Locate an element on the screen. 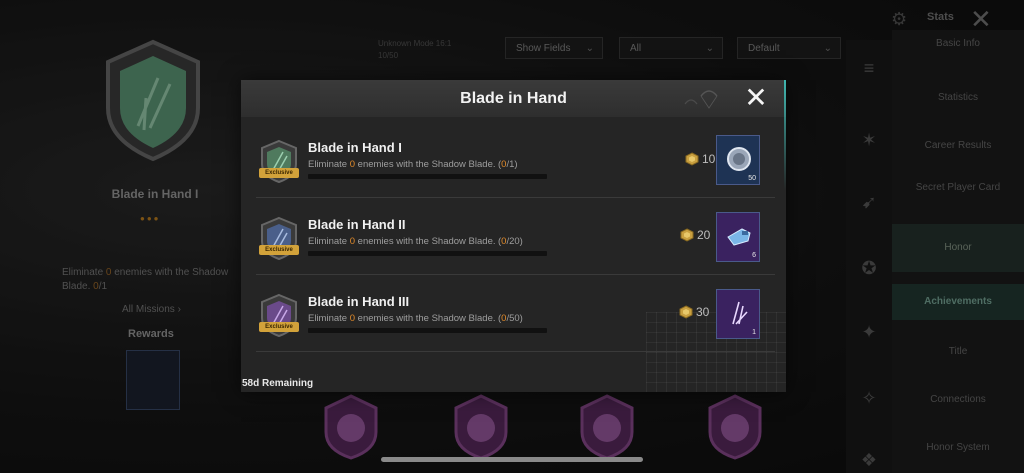 The height and width of the screenshot is (473, 1024). dialog-title: Blade in Hand is located at coordinates (513, 98).